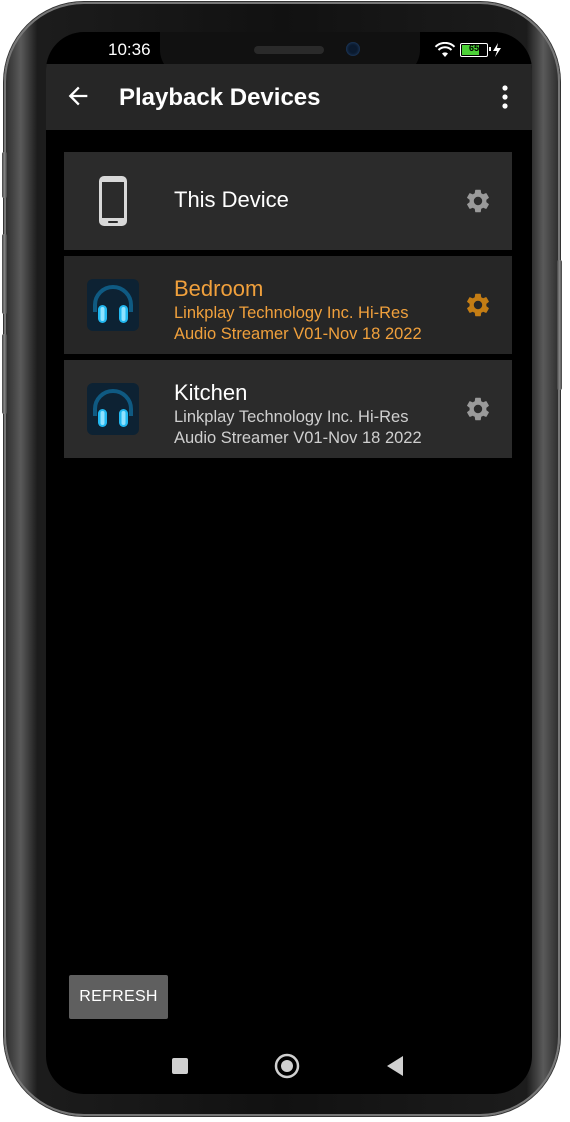 The image size is (570, 1122). What do you see at coordinates (219, 288) in the screenshot?
I see `device-name: Bedroom` at bounding box center [219, 288].